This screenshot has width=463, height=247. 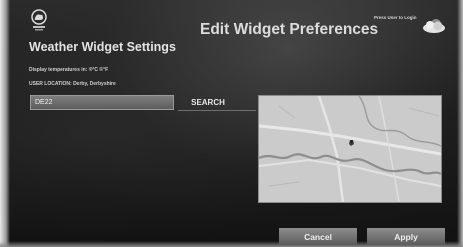 I want to click on login-hint: Press User to Login, so click(x=395, y=17).